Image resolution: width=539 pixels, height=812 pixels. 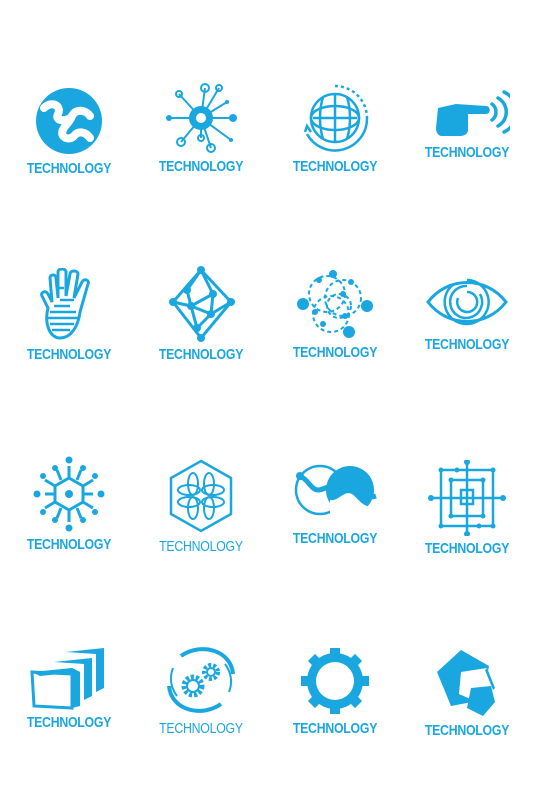 I want to click on circuit-hand-icon, so click(x=65, y=304).